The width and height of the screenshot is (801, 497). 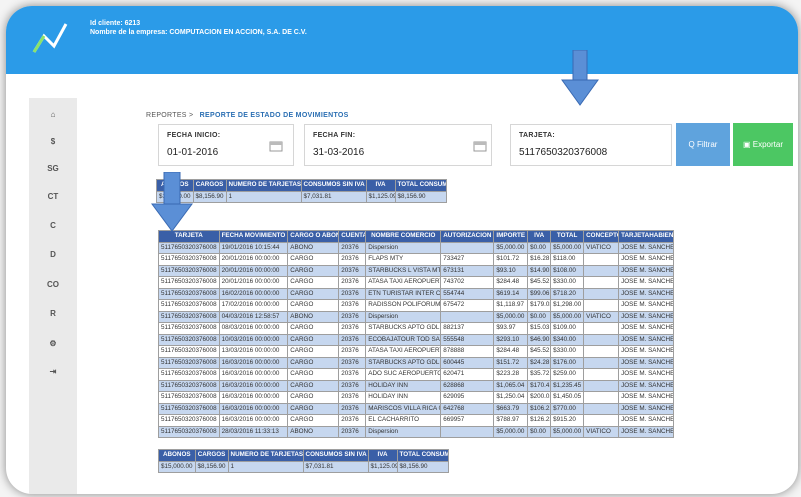 What do you see at coordinates (403, 270) in the screenshot?
I see `table-cell: STARBUCKS L VISTA MTY` at bounding box center [403, 270].